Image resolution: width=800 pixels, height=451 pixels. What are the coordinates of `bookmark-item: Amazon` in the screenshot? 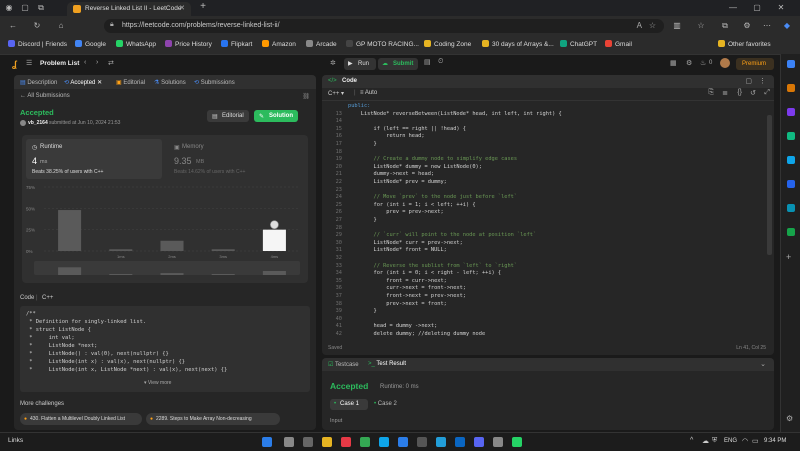 It's located at (279, 44).